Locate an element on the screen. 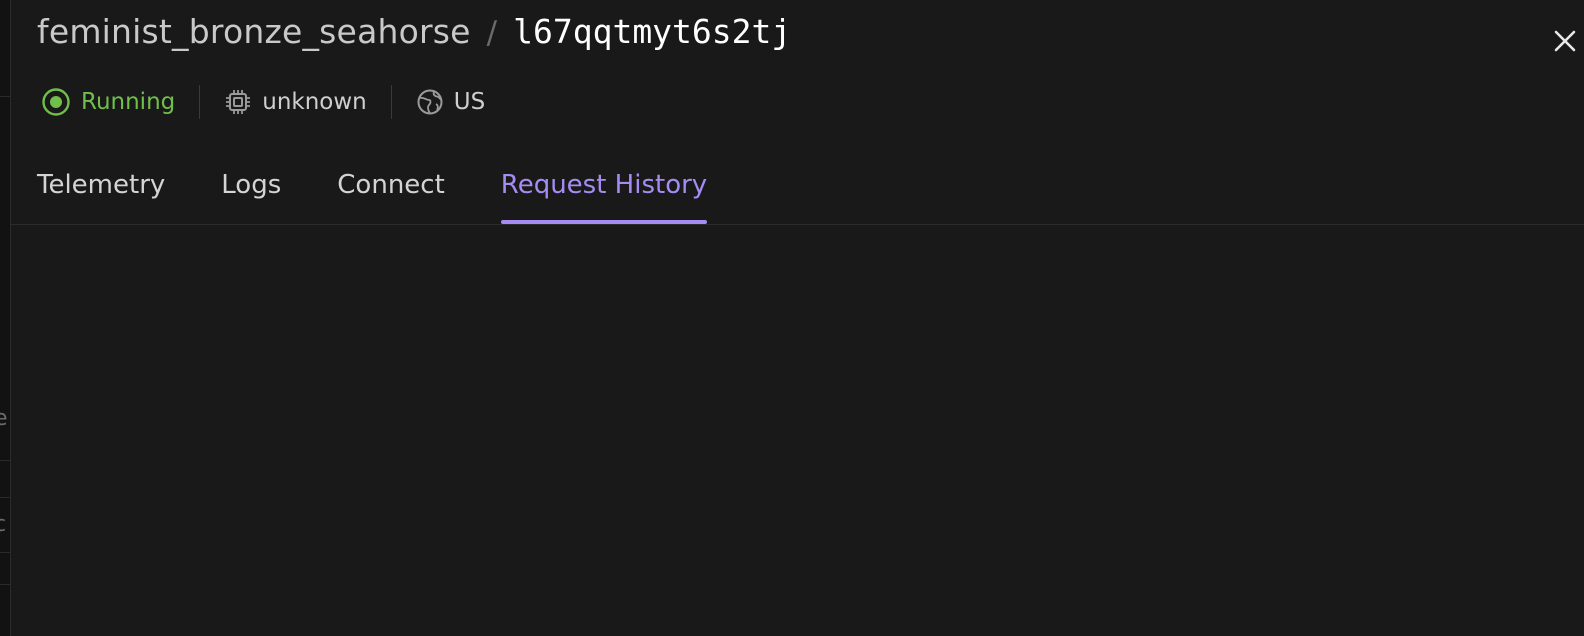  machine-meta: Running unknown US is located at coordinates (263, 102).